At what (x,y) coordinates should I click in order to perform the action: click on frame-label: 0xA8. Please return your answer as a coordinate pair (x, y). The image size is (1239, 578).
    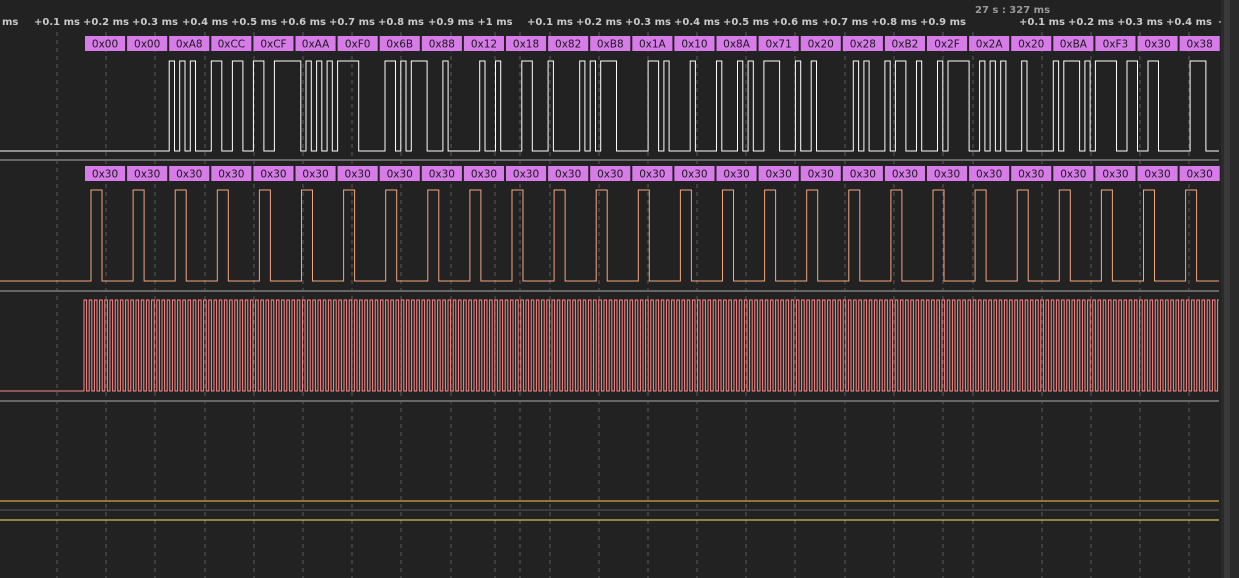
    Looking at the image, I should click on (189, 45).